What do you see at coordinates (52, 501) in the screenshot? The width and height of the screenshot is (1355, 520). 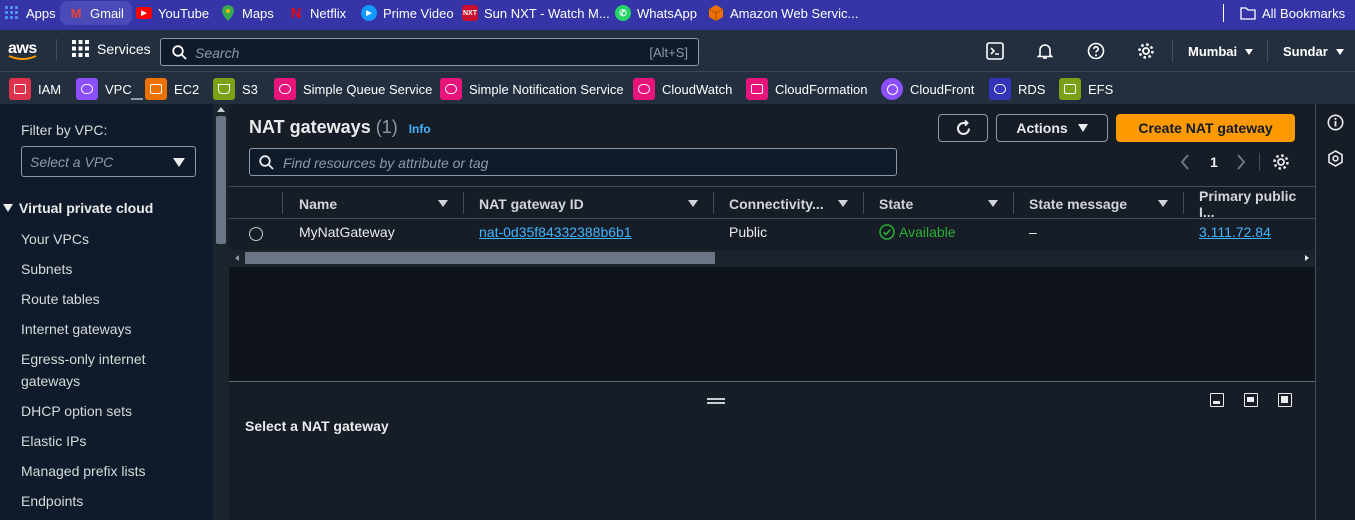 I see `sidebar-item-endpoints: Endpoints` at bounding box center [52, 501].